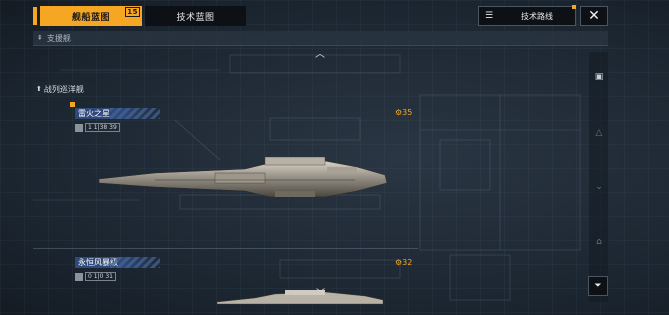  Describe the element at coordinates (132, 12) in the screenshot. I see `tab-badge: 15` at that location.